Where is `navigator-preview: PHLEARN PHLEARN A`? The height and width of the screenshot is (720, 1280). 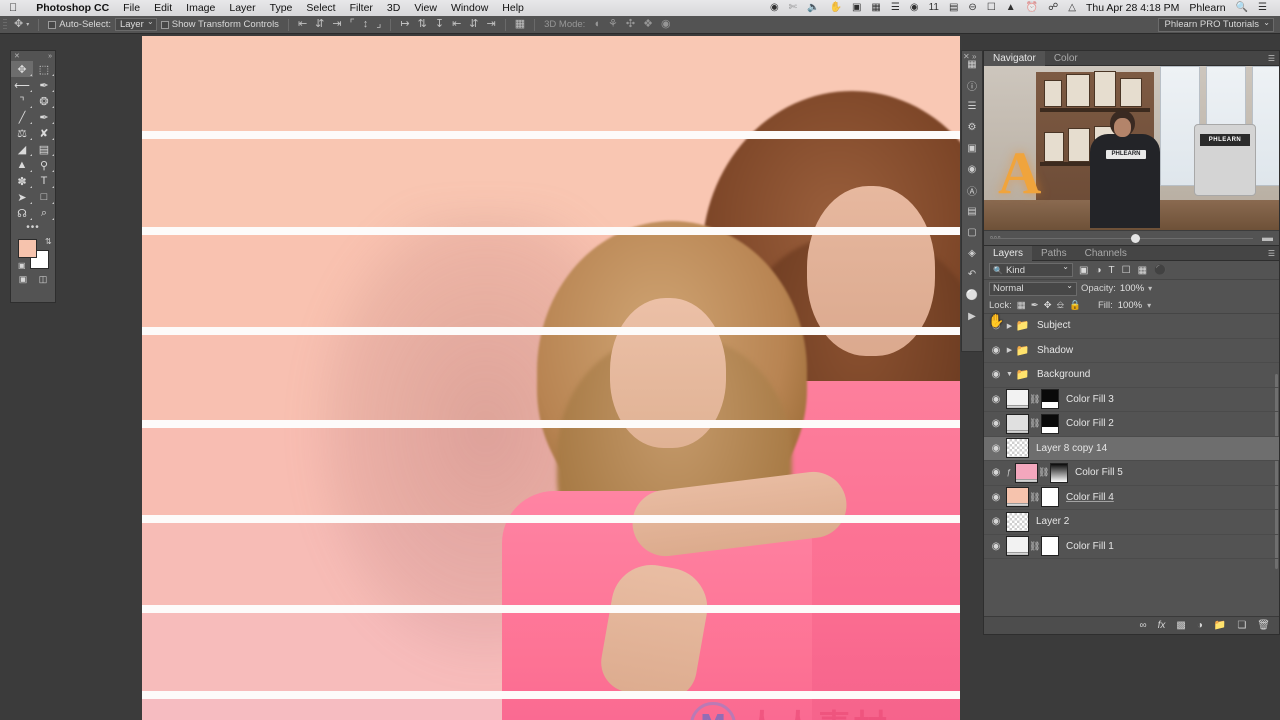
navigator-preview: PHLEARN PHLEARN A is located at coordinates (1131, 148).